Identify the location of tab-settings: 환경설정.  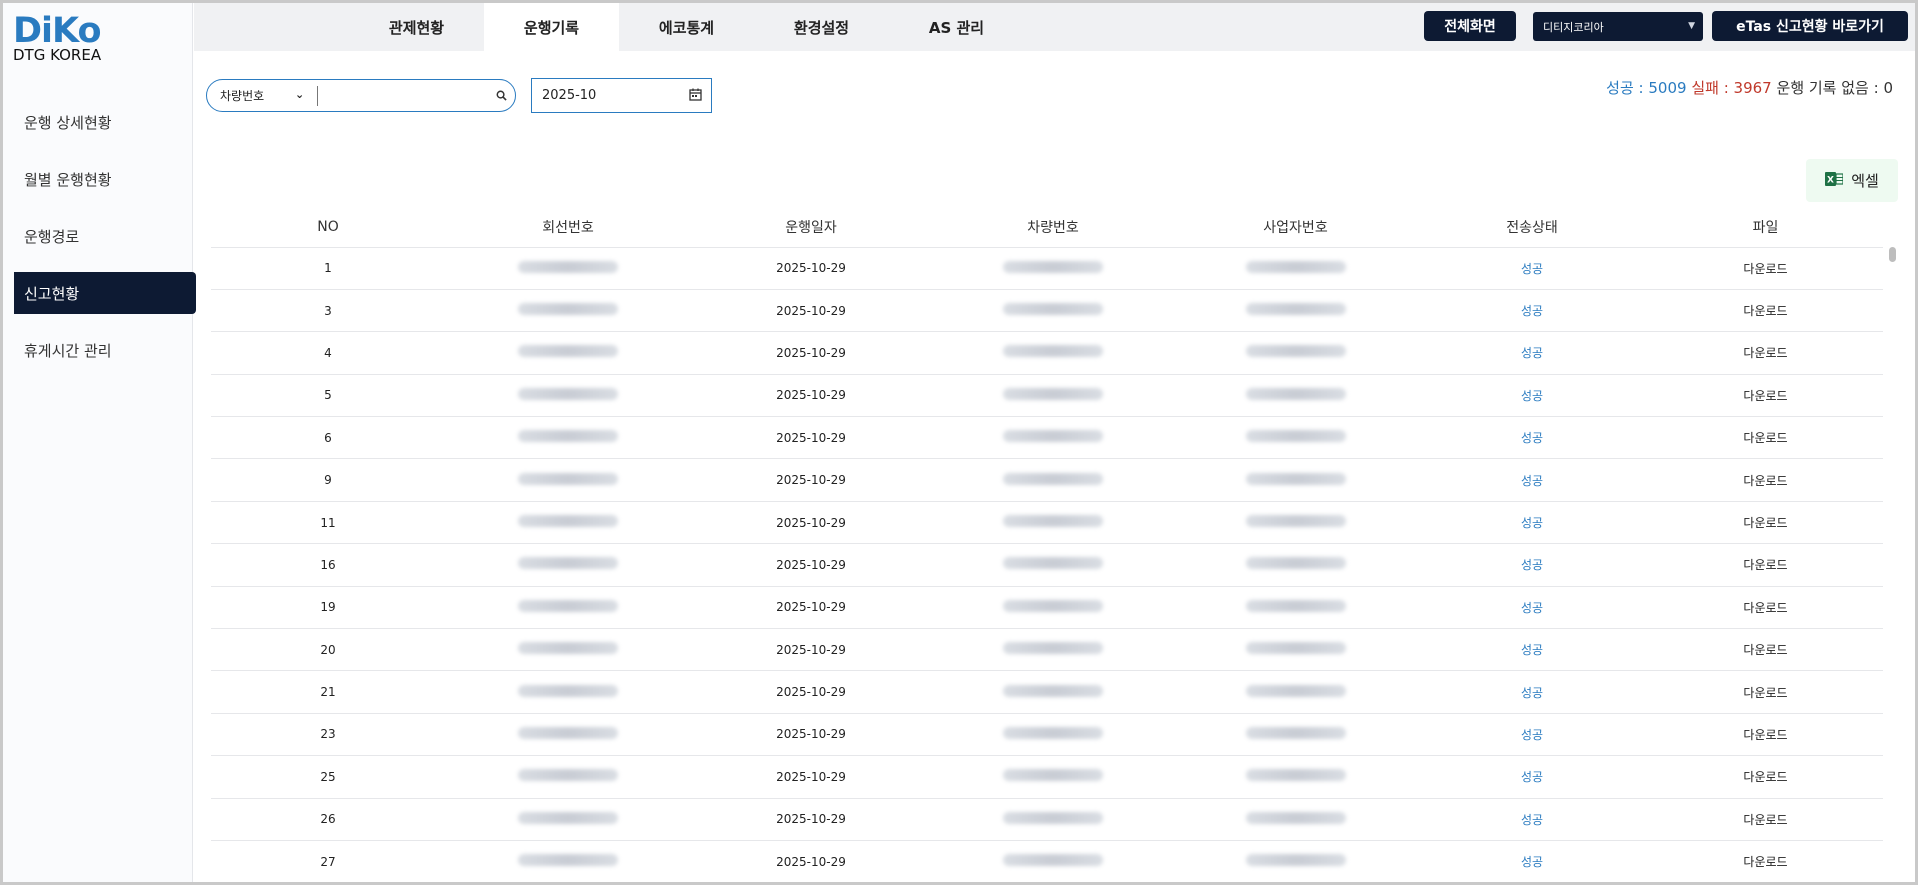
(821, 27).